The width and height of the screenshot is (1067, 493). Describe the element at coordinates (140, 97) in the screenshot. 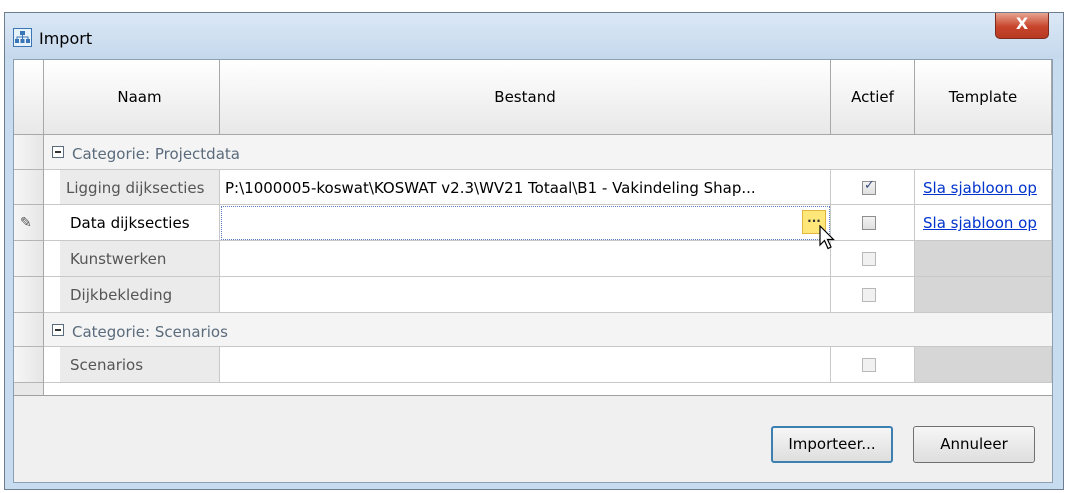

I see `column-header-naam: Naam` at that location.